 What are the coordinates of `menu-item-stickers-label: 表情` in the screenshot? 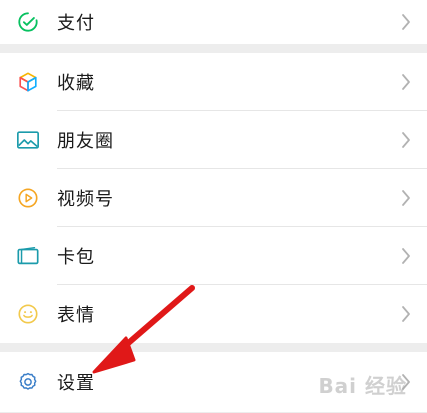 It's located at (76, 315).